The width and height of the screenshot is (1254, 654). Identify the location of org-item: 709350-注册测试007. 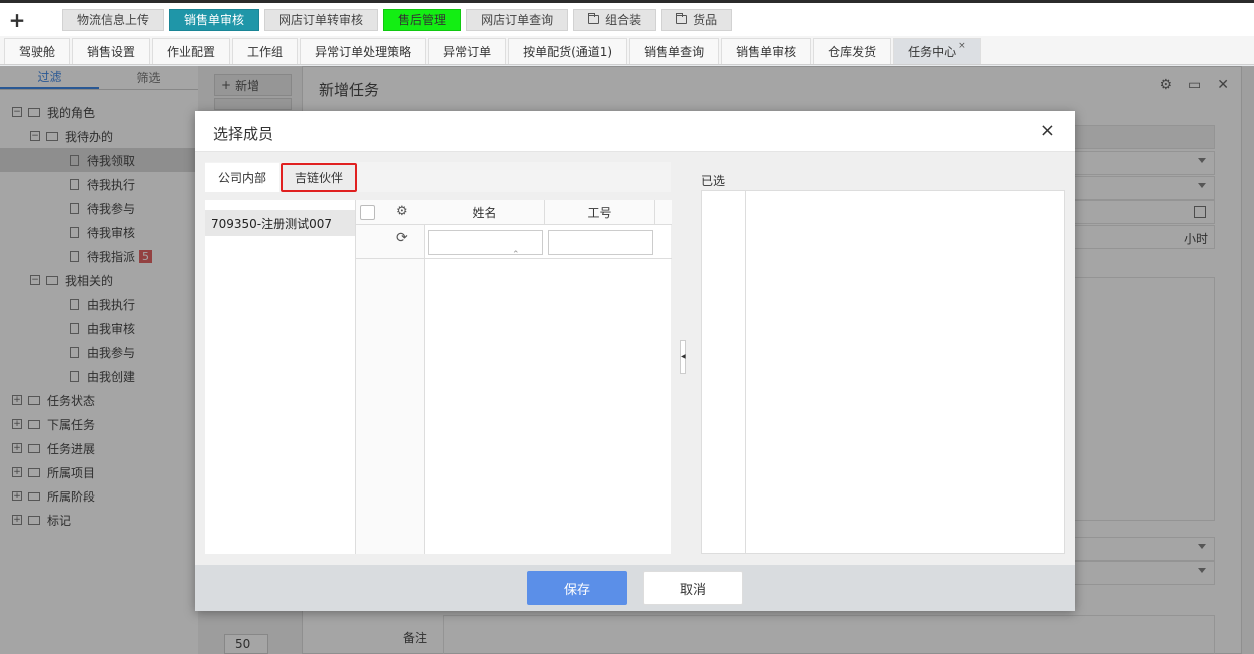
(280, 223).